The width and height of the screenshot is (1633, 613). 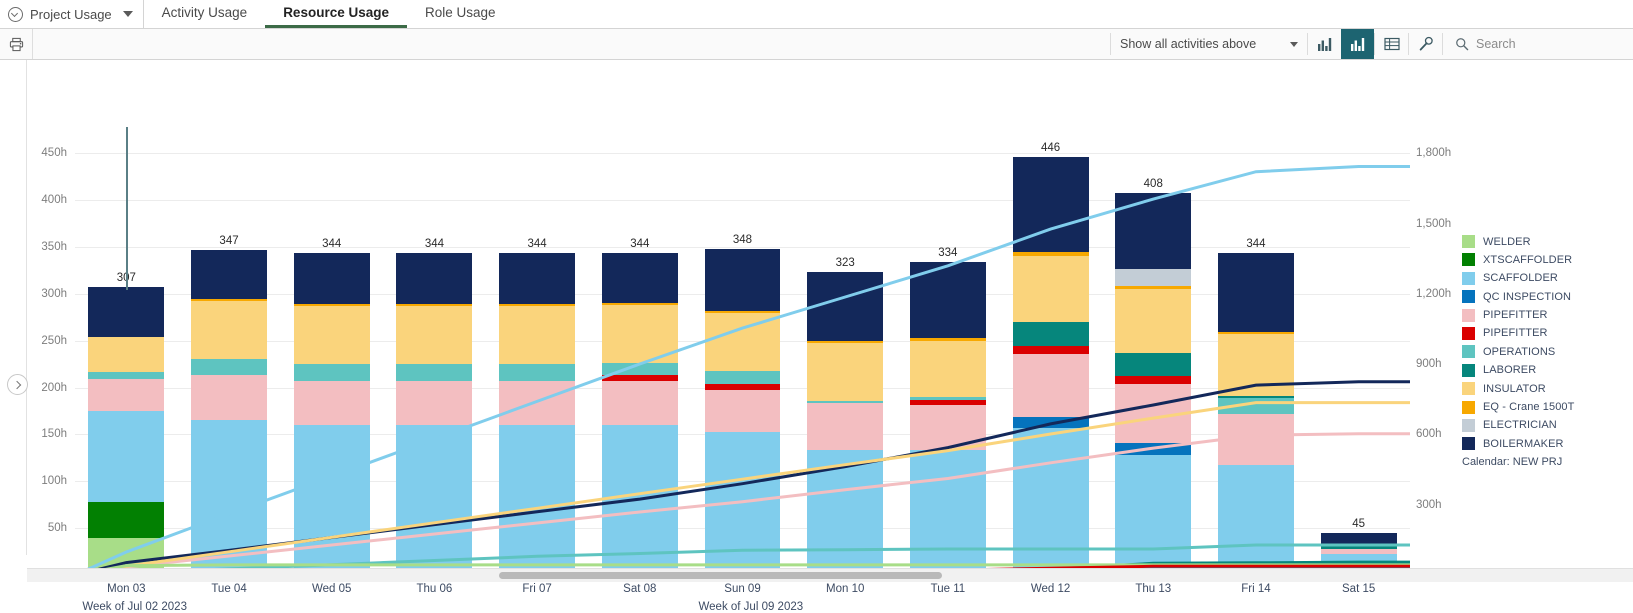 What do you see at coordinates (845, 416) in the screenshot?
I see `bar-column: 323` at bounding box center [845, 416].